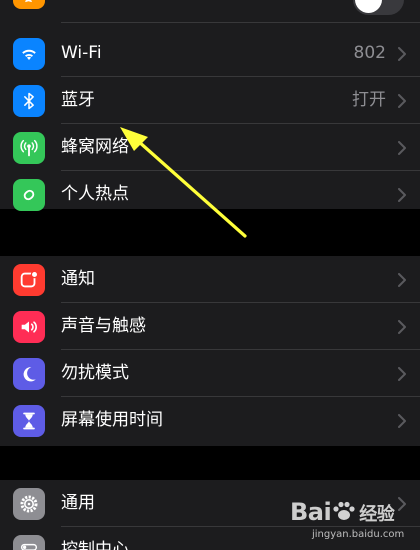 This screenshot has height=550, width=420. What do you see at coordinates (311, 512) in the screenshot?
I see `watermark-brand: Bai` at bounding box center [311, 512].